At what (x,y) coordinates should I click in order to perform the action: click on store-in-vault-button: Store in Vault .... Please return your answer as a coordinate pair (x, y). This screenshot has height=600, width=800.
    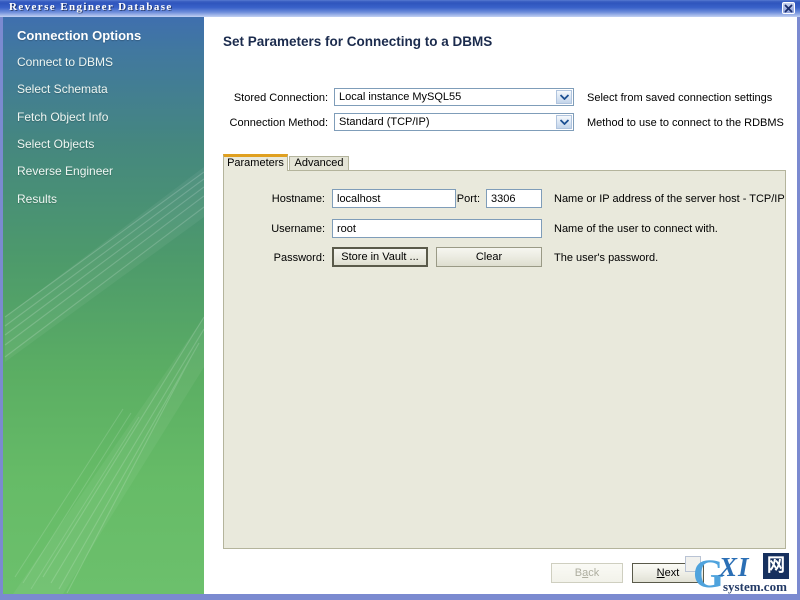
    Looking at the image, I should click on (380, 257).